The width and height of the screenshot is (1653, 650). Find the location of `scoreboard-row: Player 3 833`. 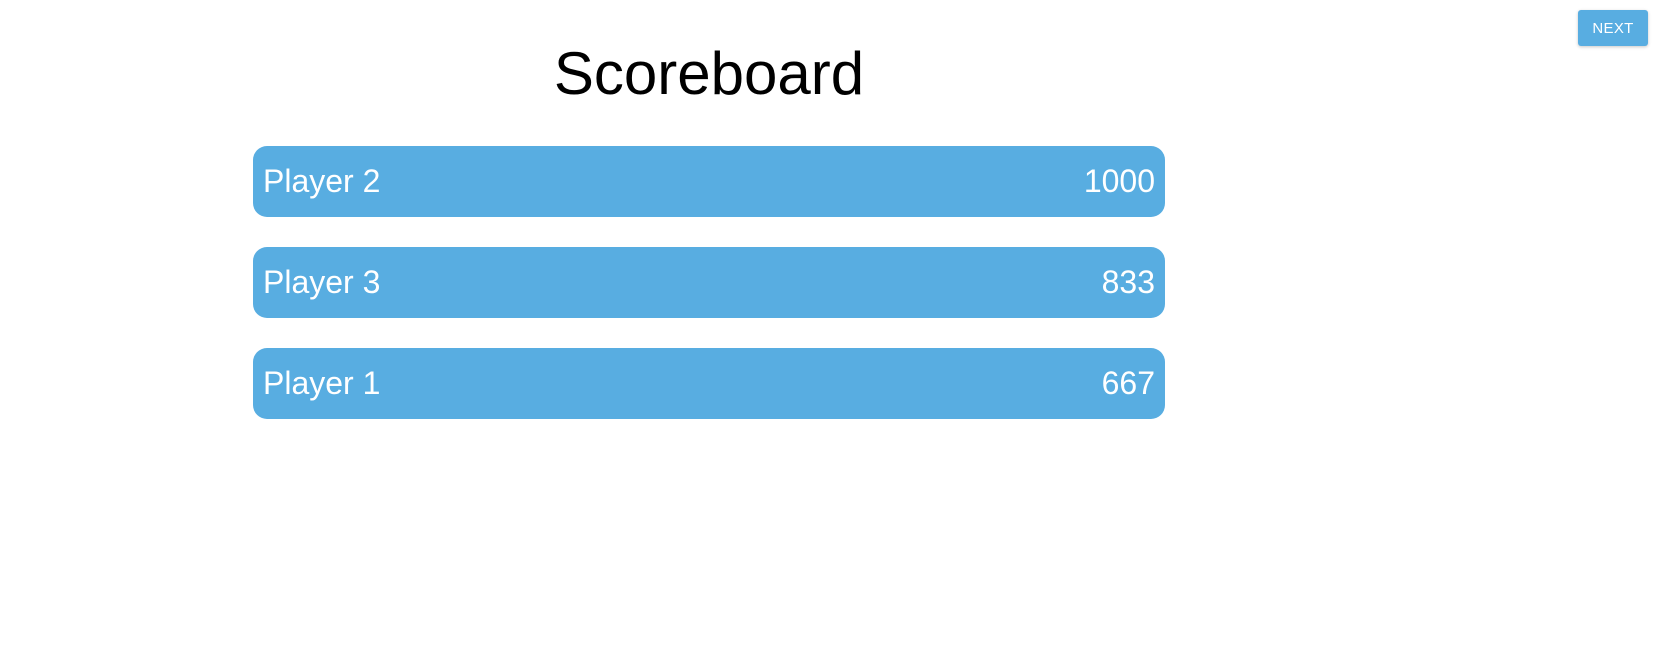

scoreboard-row: Player 3 833 is located at coordinates (709, 282).